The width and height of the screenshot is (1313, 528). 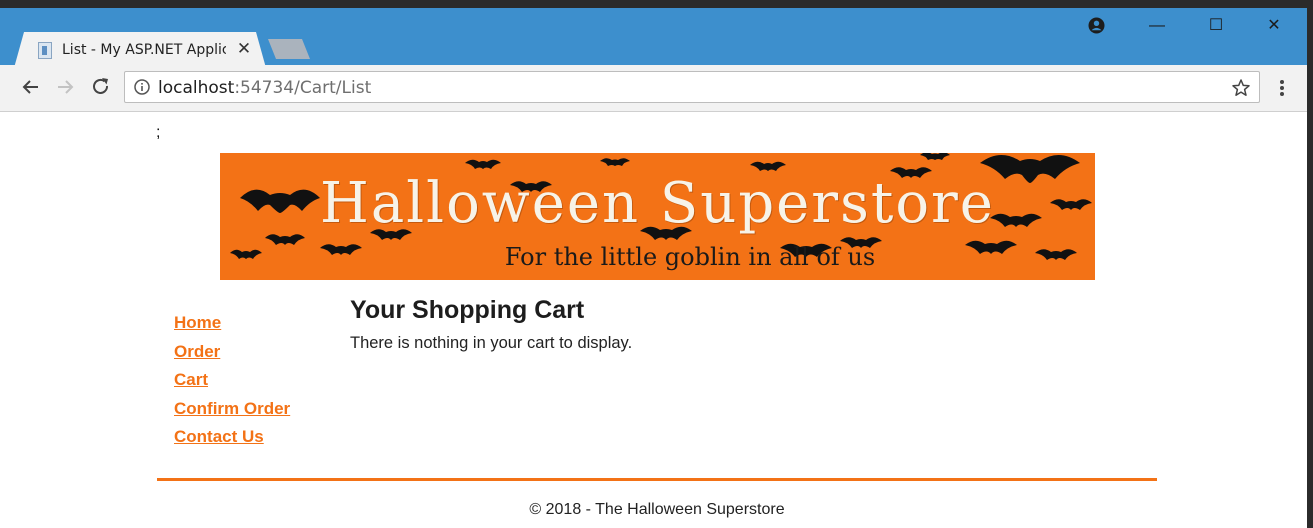 I want to click on nav-link-confirm-order: Confirm Order, so click(x=232, y=412).